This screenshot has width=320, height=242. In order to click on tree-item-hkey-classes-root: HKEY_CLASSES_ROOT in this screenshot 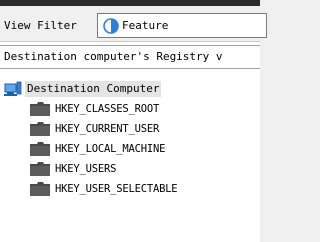, I will do `click(103, 109)`.